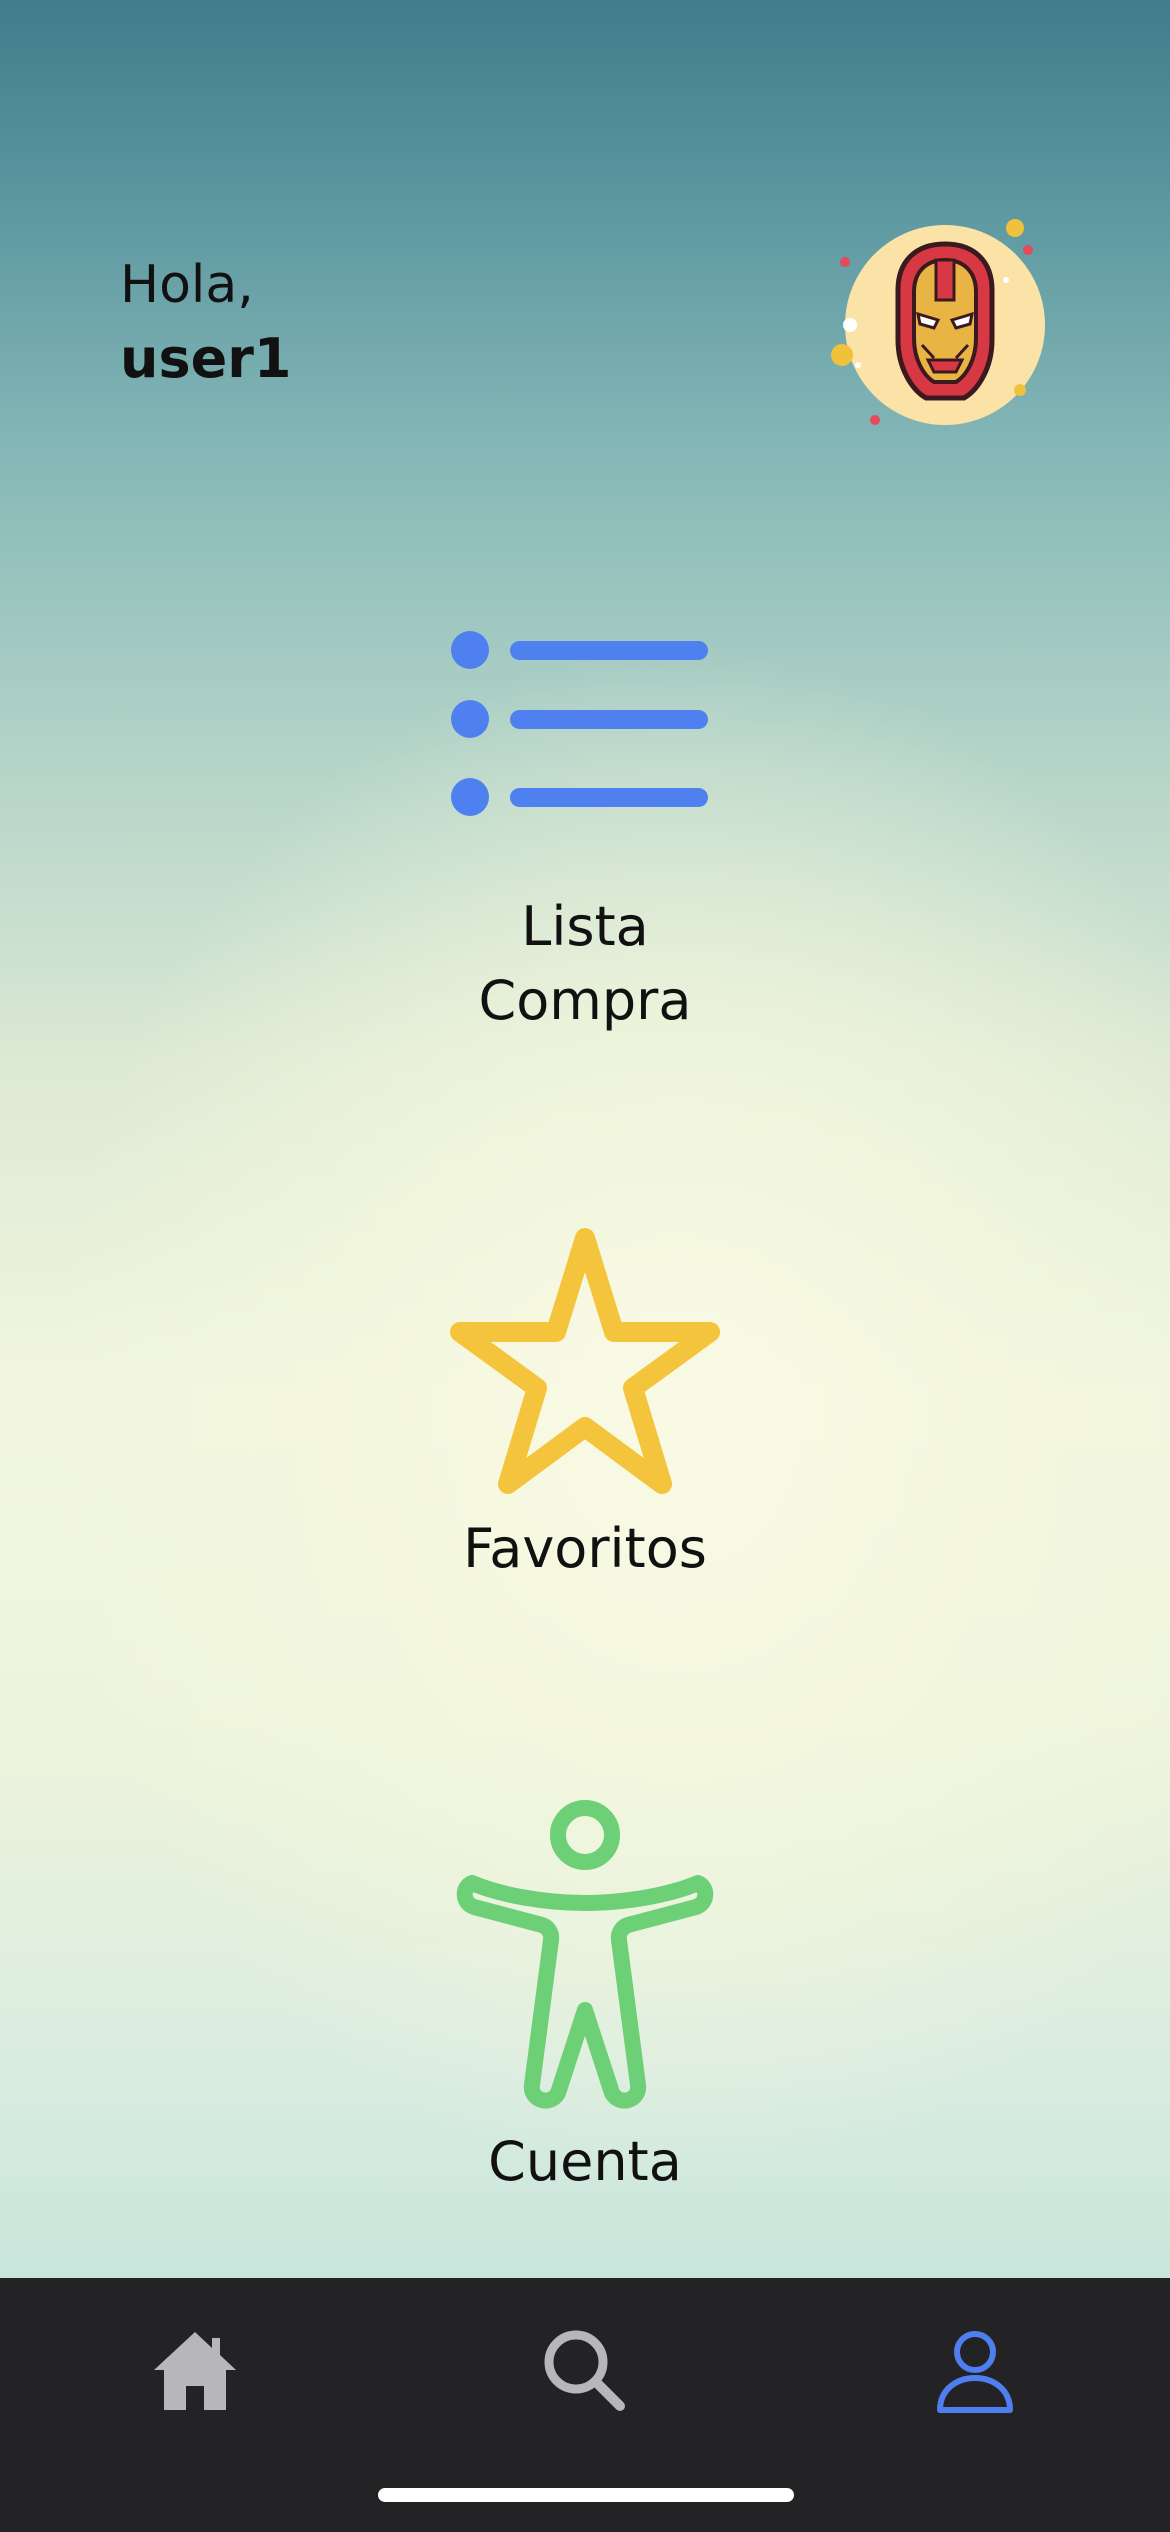 This screenshot has height=2532, width=1170. I want to click on tab-account, so click(975, 2371).